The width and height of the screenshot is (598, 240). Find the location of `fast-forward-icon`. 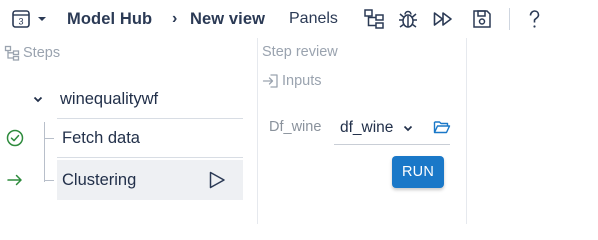

fast-forward-icon is located at coordinates (443, 19).